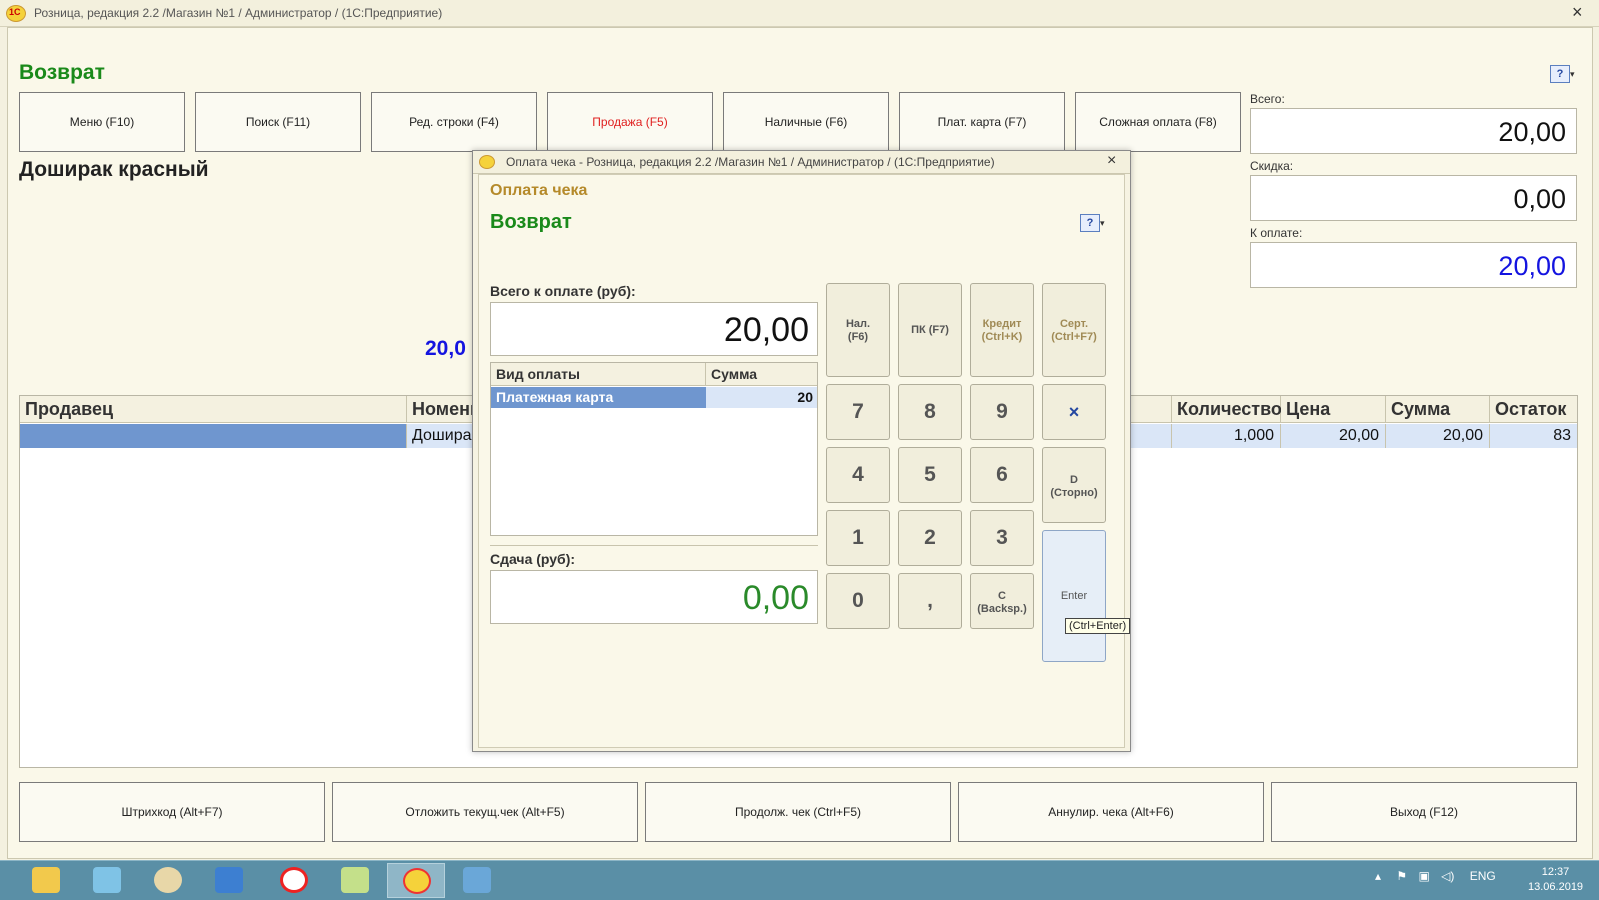 The image size is (1599, 900). What do you see at coordinates (1074, 480) in the screenshot?
I see `storno-key-label: D` at bounding box center [1074, 480].